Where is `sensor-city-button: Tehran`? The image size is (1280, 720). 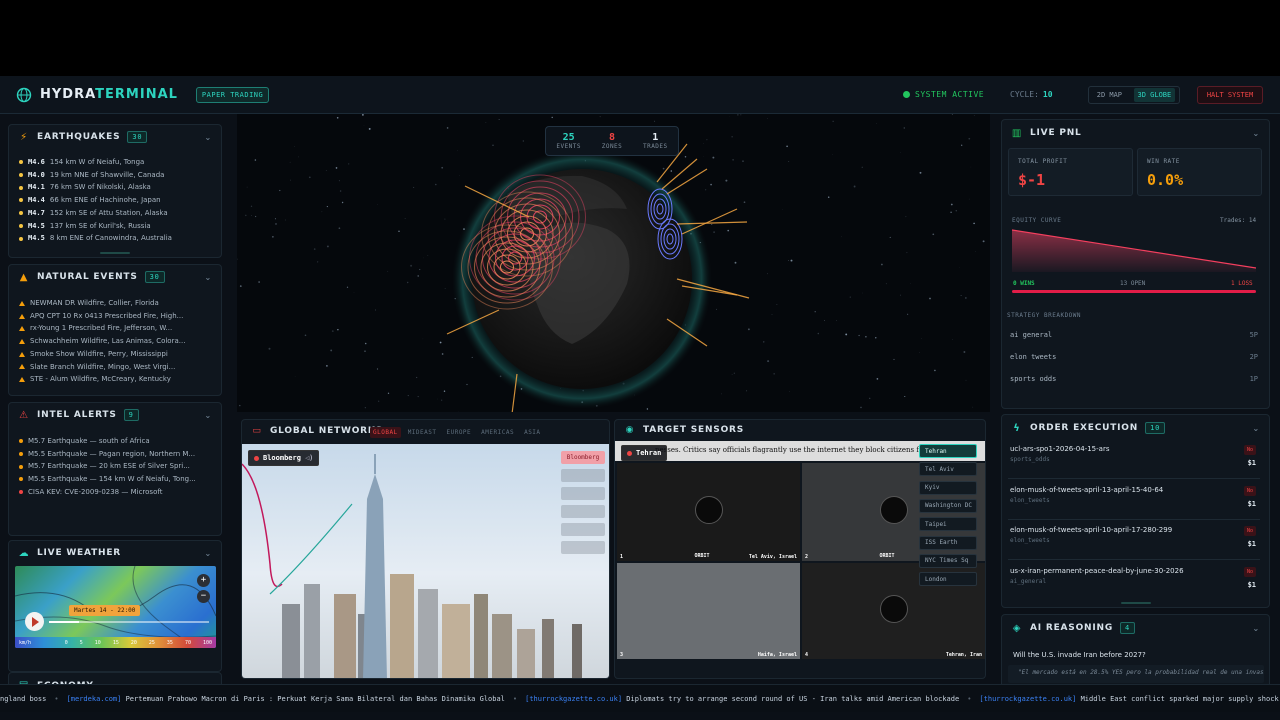 sensor-city-button: Tehran is located at coordinates (948, 451).